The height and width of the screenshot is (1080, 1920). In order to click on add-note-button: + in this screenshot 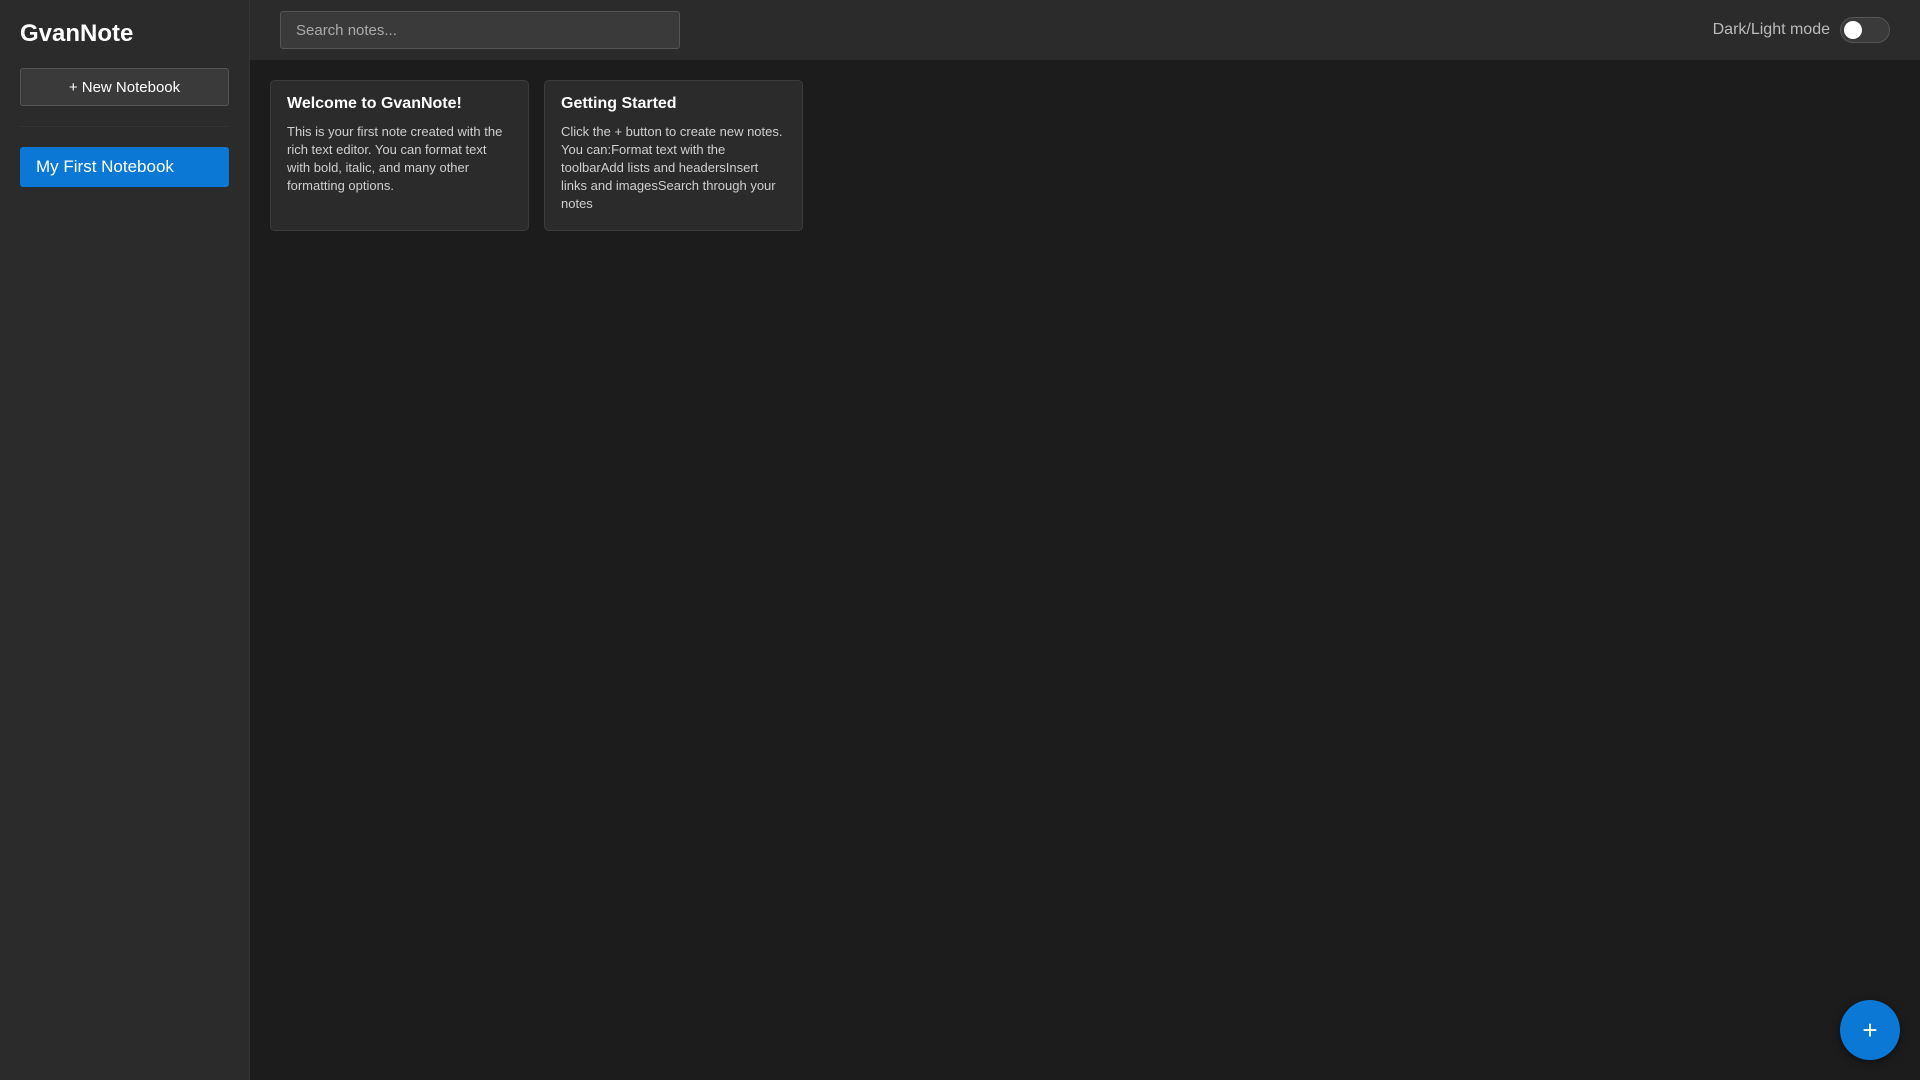, I will do `click(1870, 1030)`.